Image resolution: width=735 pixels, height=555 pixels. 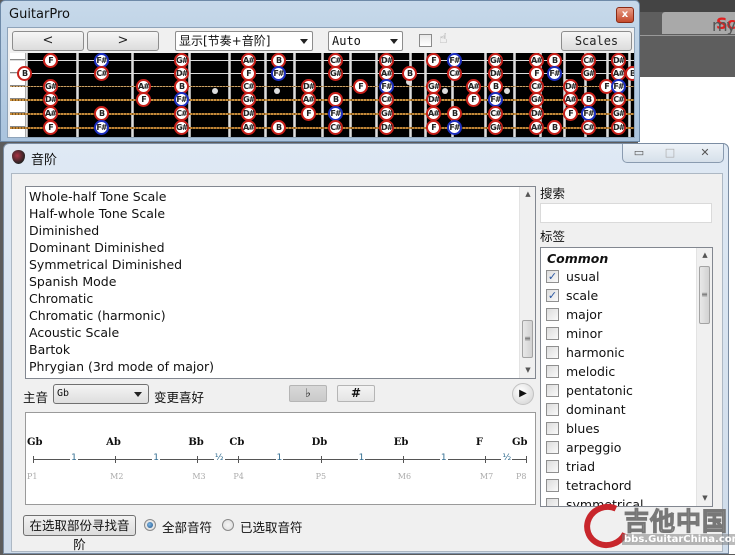 What do you see at coordinates (586, 409) in the screenshot?
I see `tag-item: dominant` at bounding box center [586, 409].